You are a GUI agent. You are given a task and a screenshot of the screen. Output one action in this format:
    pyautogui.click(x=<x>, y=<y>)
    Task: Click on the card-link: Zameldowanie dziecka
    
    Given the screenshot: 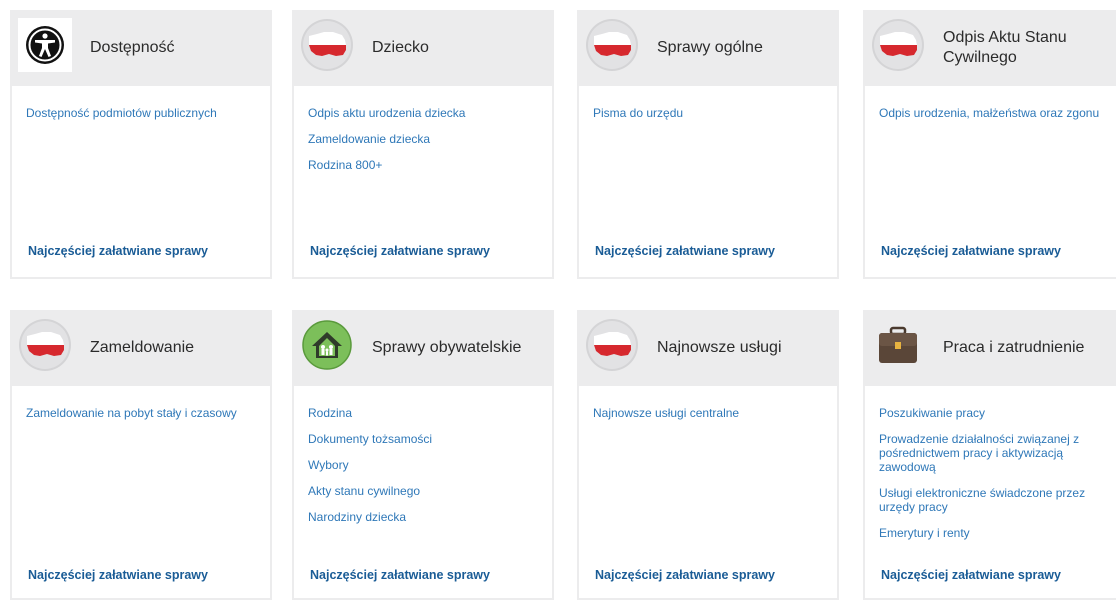 What is the action you would take?
    pyautogui.click(x=425, y=139)
    